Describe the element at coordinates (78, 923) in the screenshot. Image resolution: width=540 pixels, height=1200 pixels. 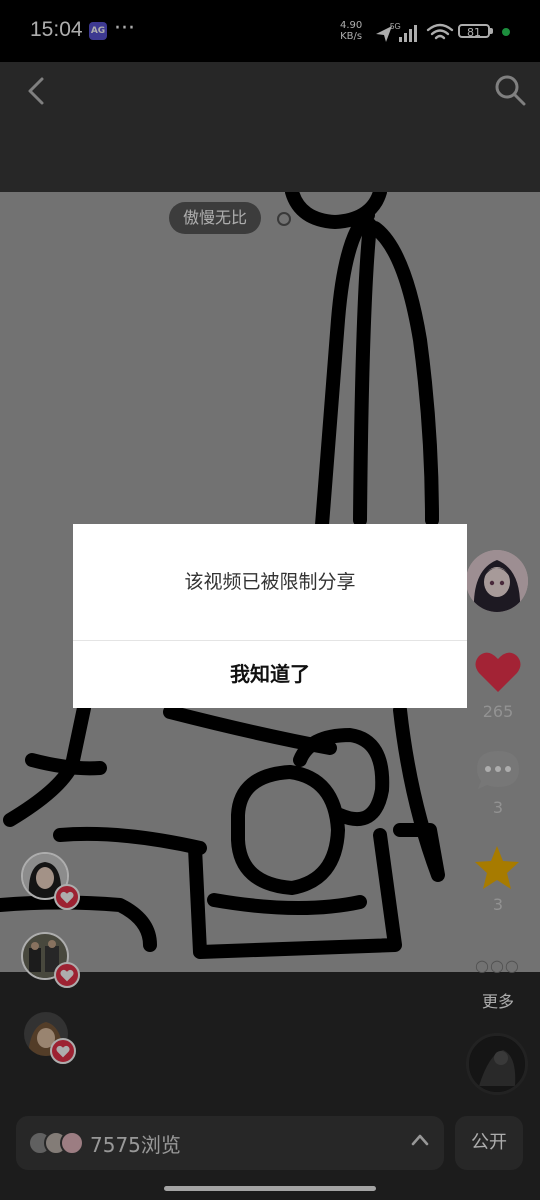
I see `stroke-bottom-left` at that location.